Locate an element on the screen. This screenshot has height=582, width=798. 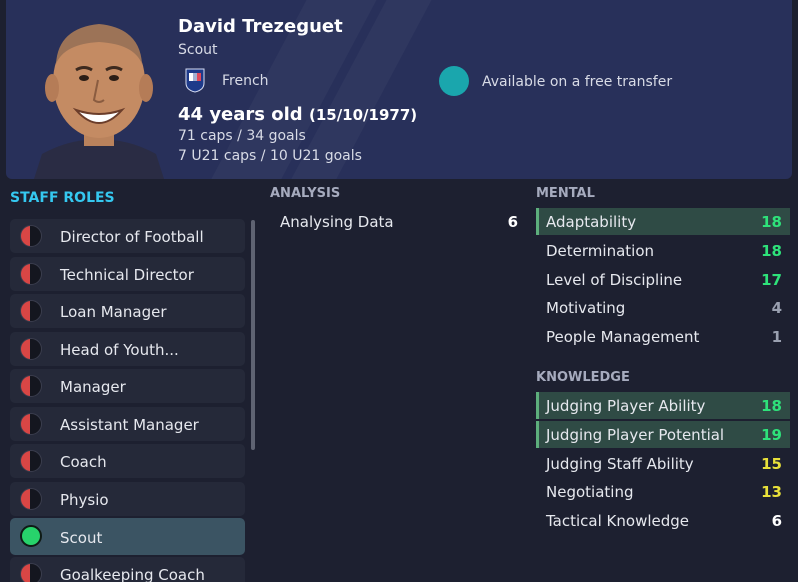
roles-scrollbar is located at coordinates (253, 335).